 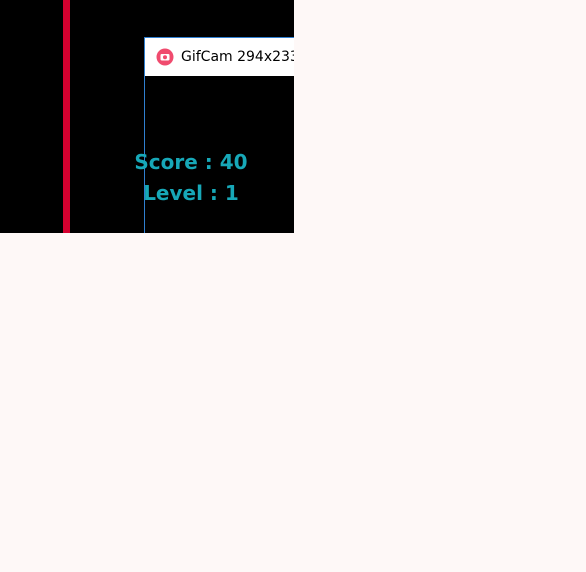 What do you see at coordinates (191, 193) in the screenshot?
I see `level-label: Level : 1` at bounding box center [191, 193].